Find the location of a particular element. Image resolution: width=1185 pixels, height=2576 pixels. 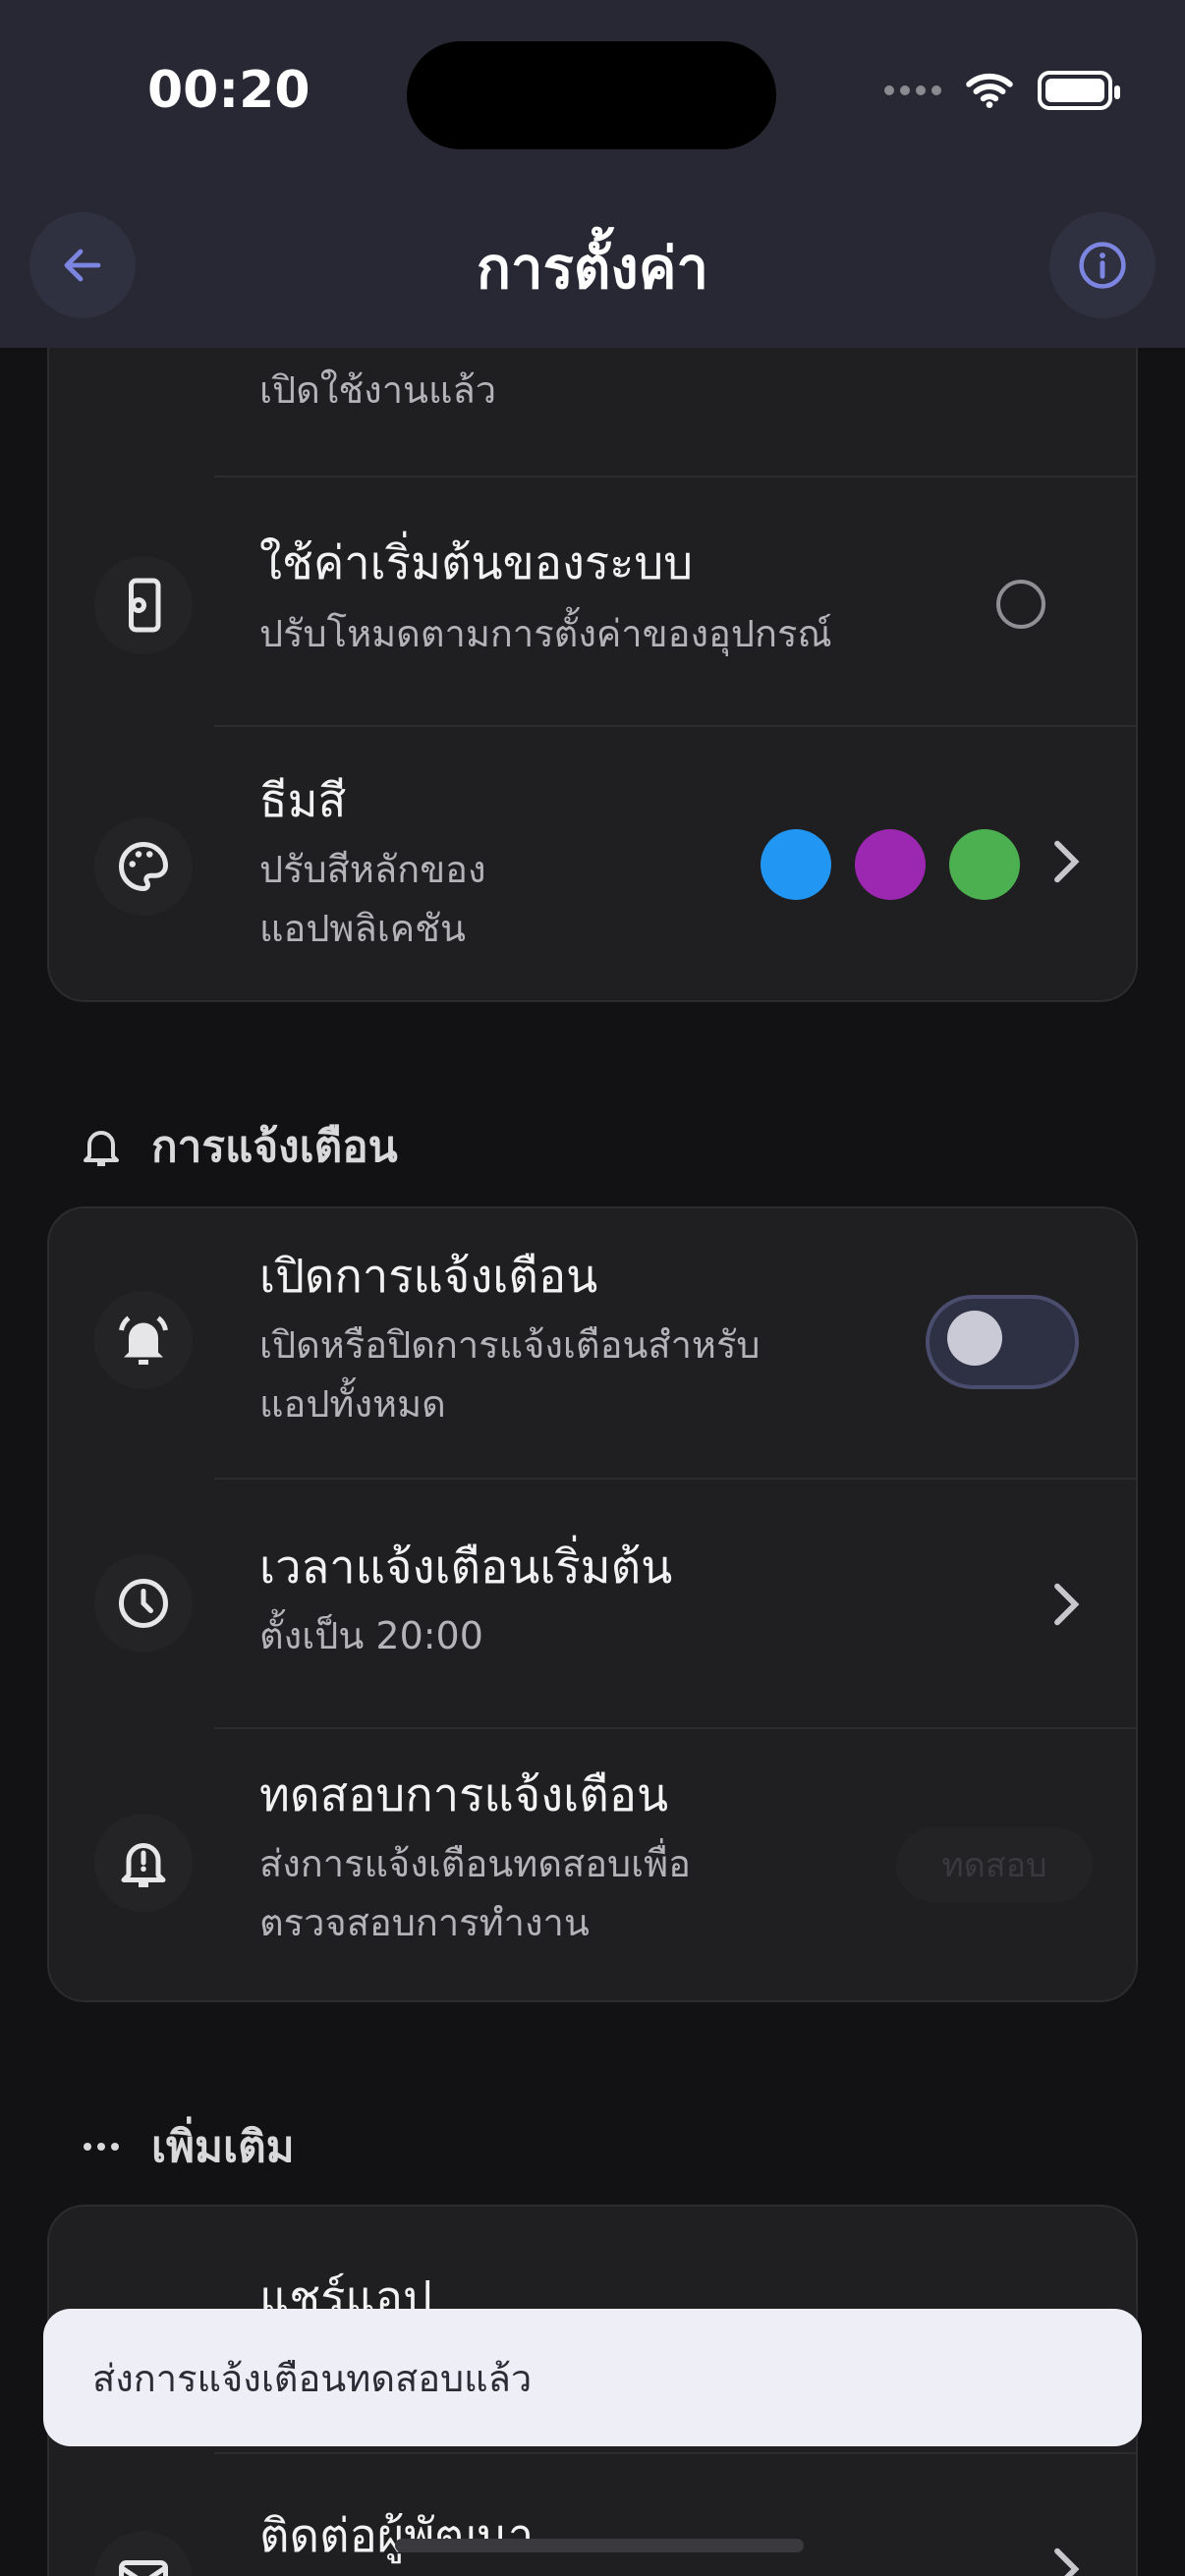

test-notification-button: ทดสอบ is located at coordinates (995, 1864).